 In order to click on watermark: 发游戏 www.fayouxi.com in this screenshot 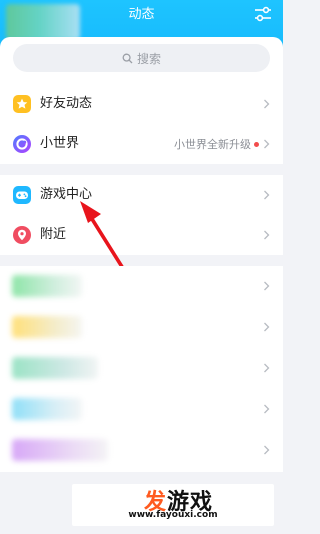, I will do `click(173, 505)`.